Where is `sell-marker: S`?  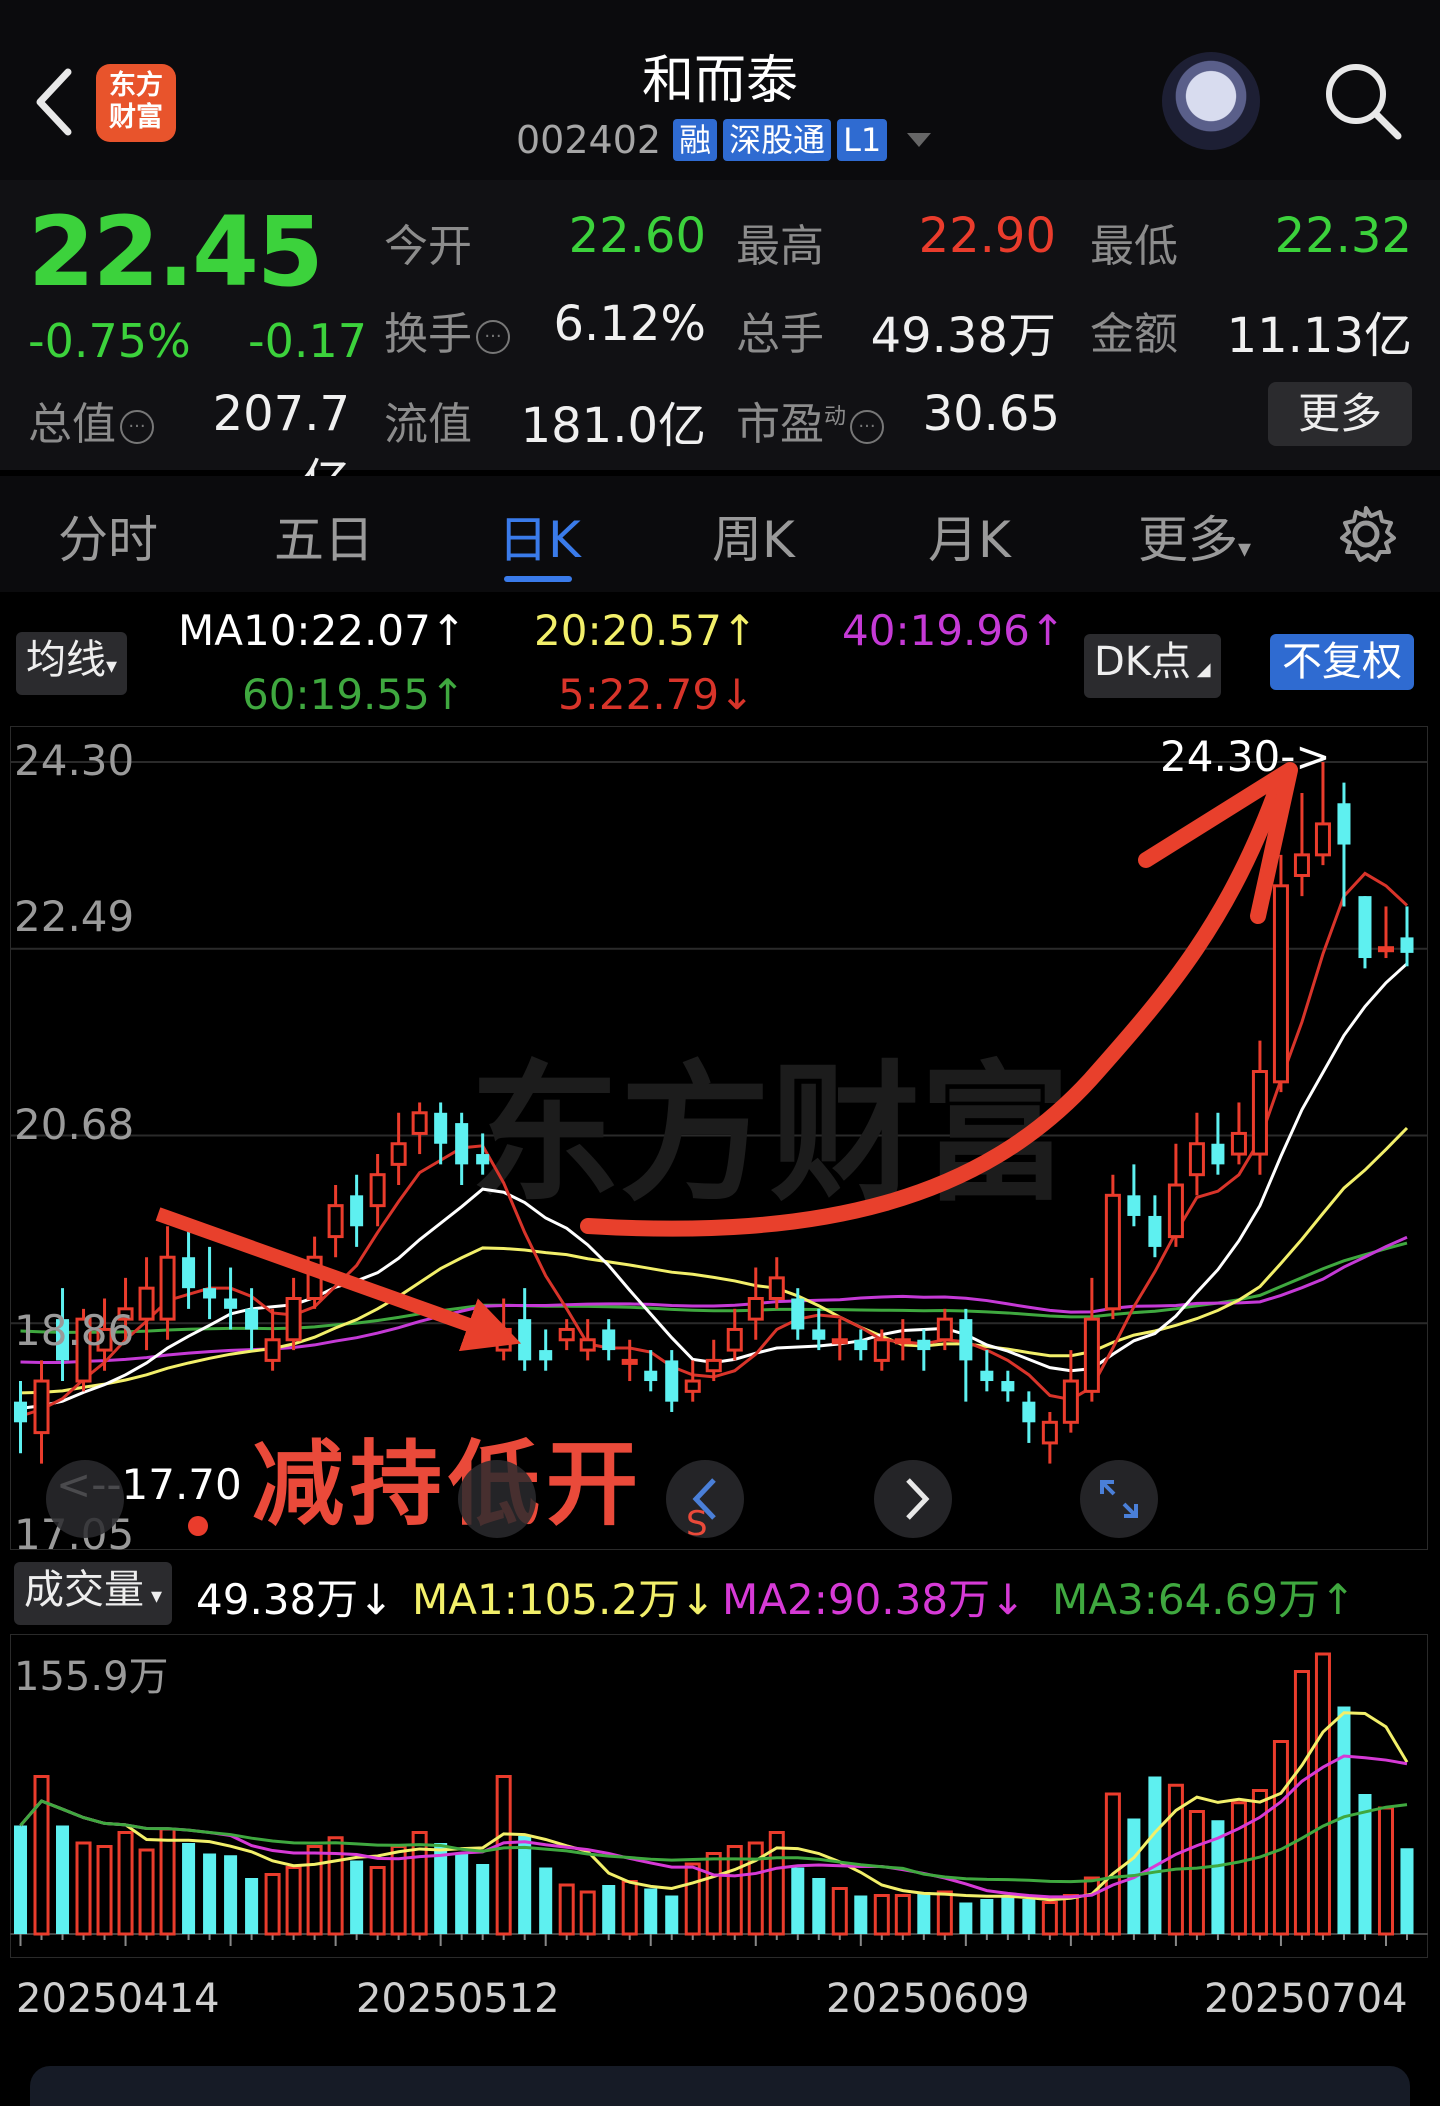 sell-marker: S is located at coordinates (697, 1524).